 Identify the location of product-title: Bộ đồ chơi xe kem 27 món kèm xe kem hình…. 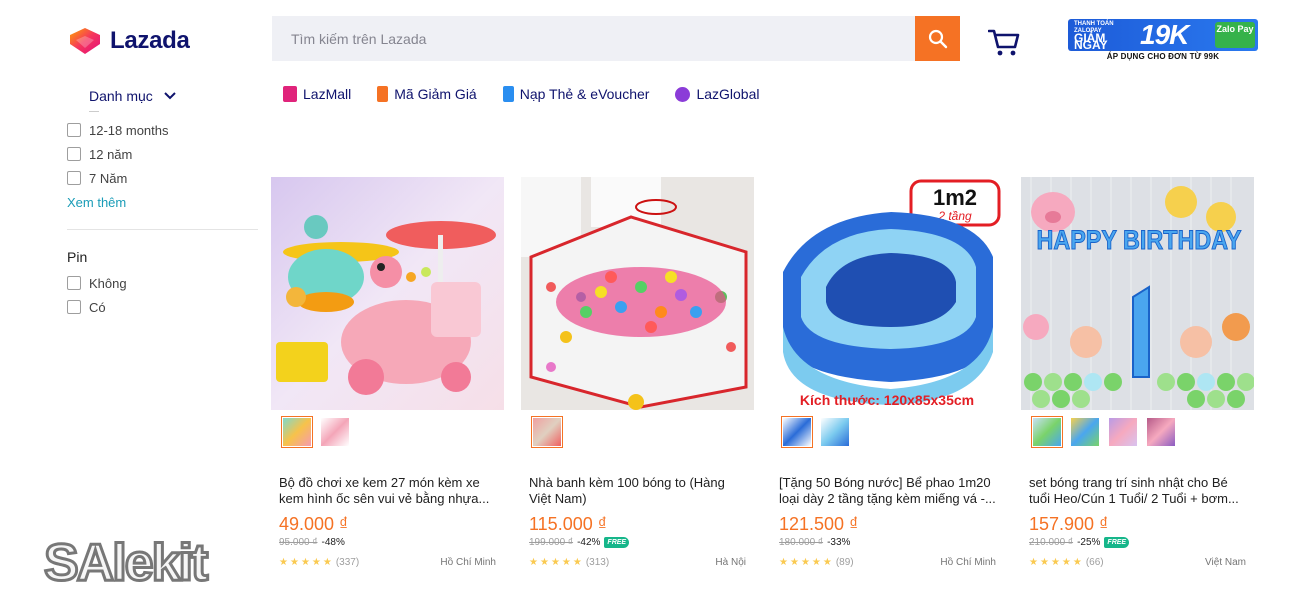
(387, 491).